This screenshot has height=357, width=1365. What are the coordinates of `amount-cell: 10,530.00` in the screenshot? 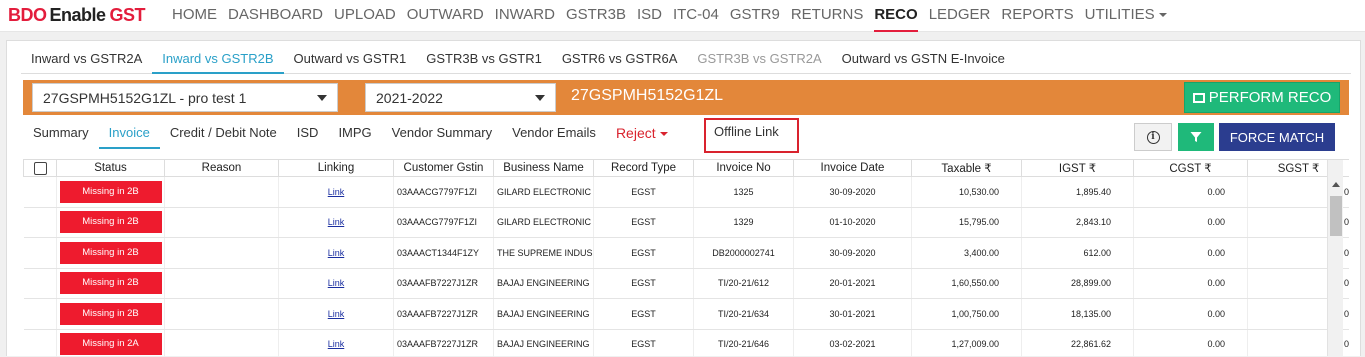 It's located at (966, 192).